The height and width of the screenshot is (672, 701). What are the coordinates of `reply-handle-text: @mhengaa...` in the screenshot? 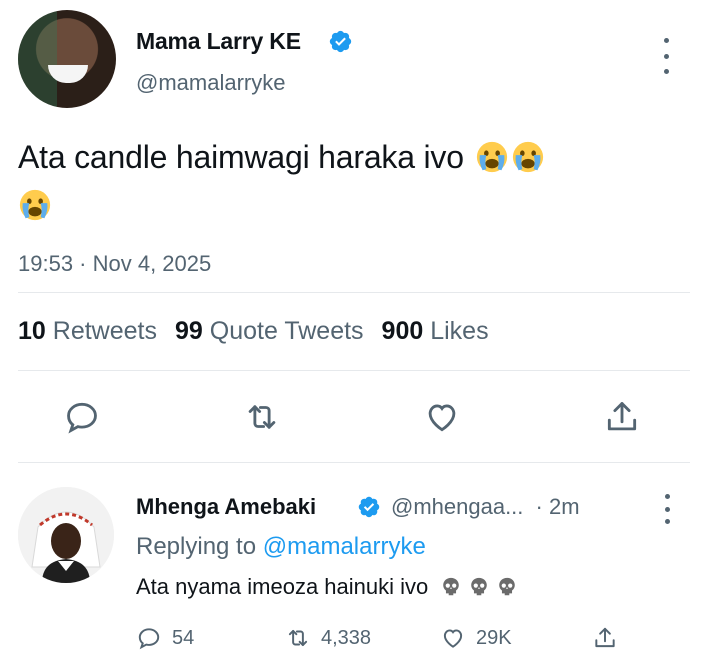 It's located at (457, 506).